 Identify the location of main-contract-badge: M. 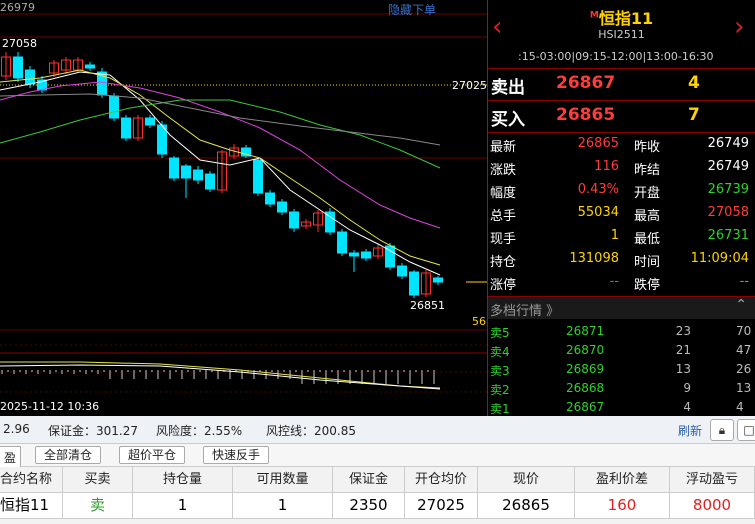
(594, 15).